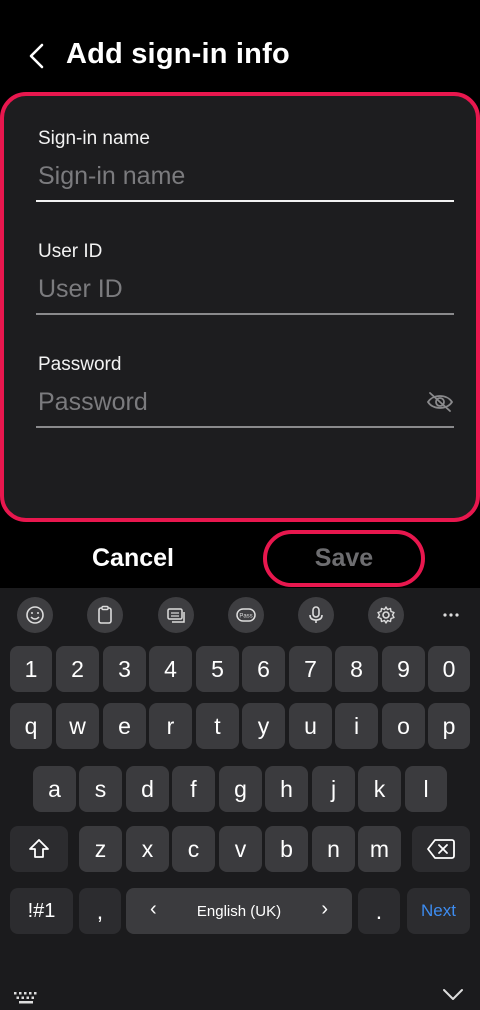 Image resolution: width=480 pixels, height=1010 pixels. Describe the element at coordinates (438, 911) in the screenshot. I see `next-key: Next` at that location.